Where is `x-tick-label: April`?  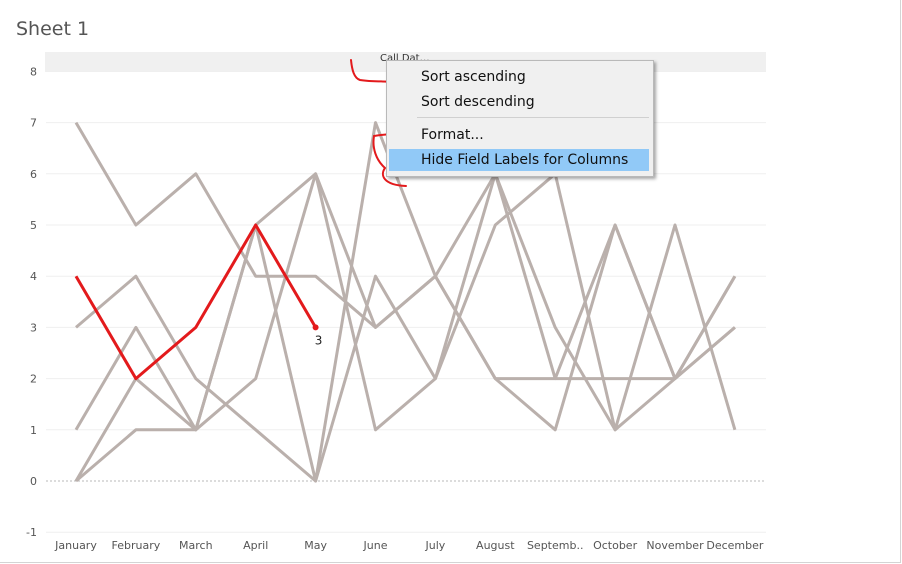 x-tick-label: April is located at coordinates (255, 545).